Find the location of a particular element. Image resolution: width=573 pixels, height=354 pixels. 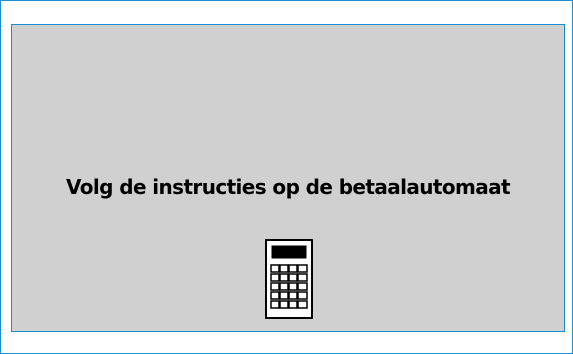

payment-terminal-icon is located at coordinates (289, 279).